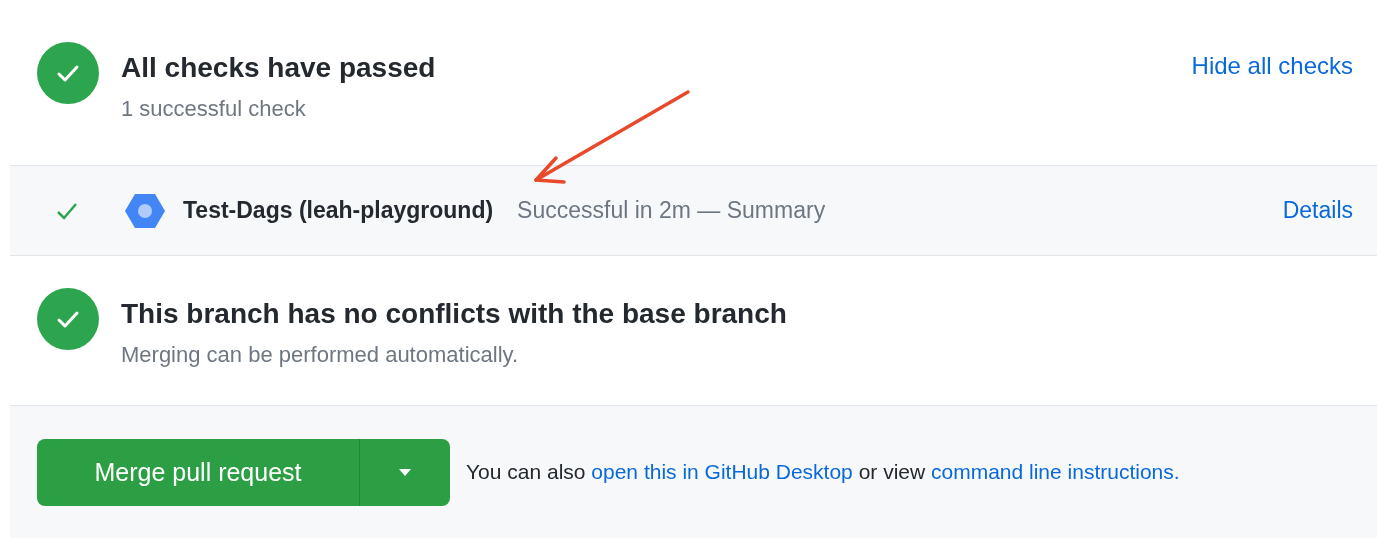 The width and height of the screenshot is (1377, 538). What do you see at coordinates (672, 210) in the screenshot?
I see `check-status: Successful in 2m — Summary` at bounding box center [672, 210].